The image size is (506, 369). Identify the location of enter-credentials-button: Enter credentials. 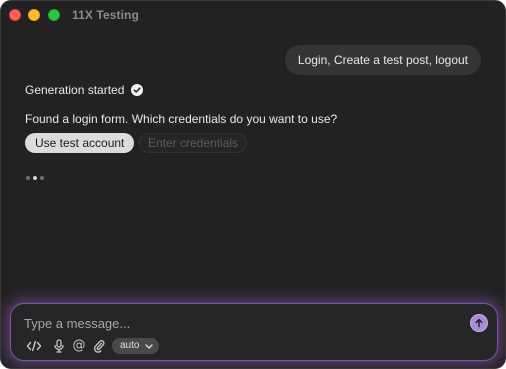
(193, 143).